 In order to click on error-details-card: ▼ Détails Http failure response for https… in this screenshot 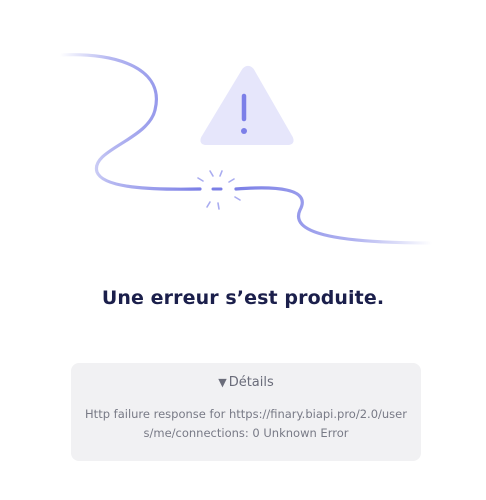, I will do `click(246, 412)`.